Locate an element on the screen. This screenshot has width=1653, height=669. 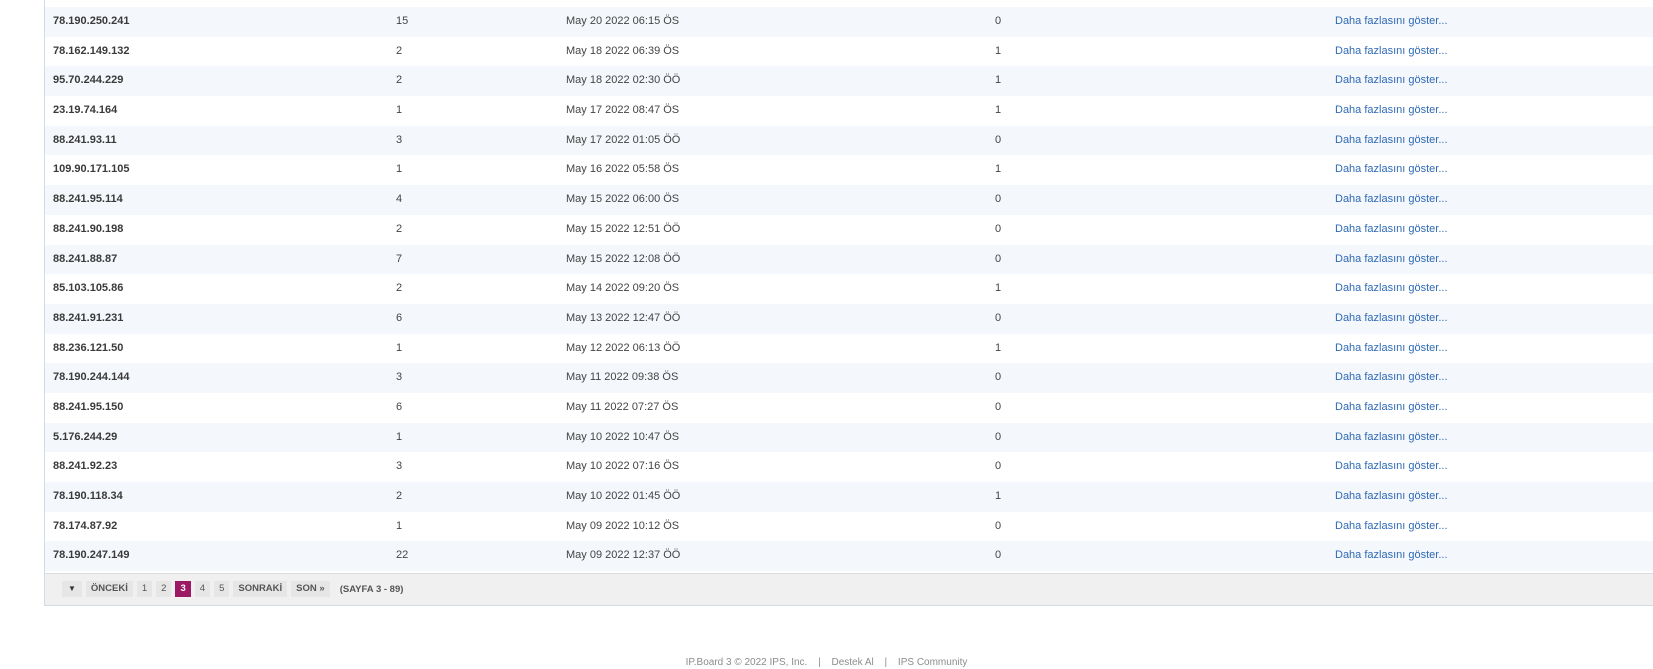
ip-address-cell: 88.241.93.11 is located at coordinates (85, 139).